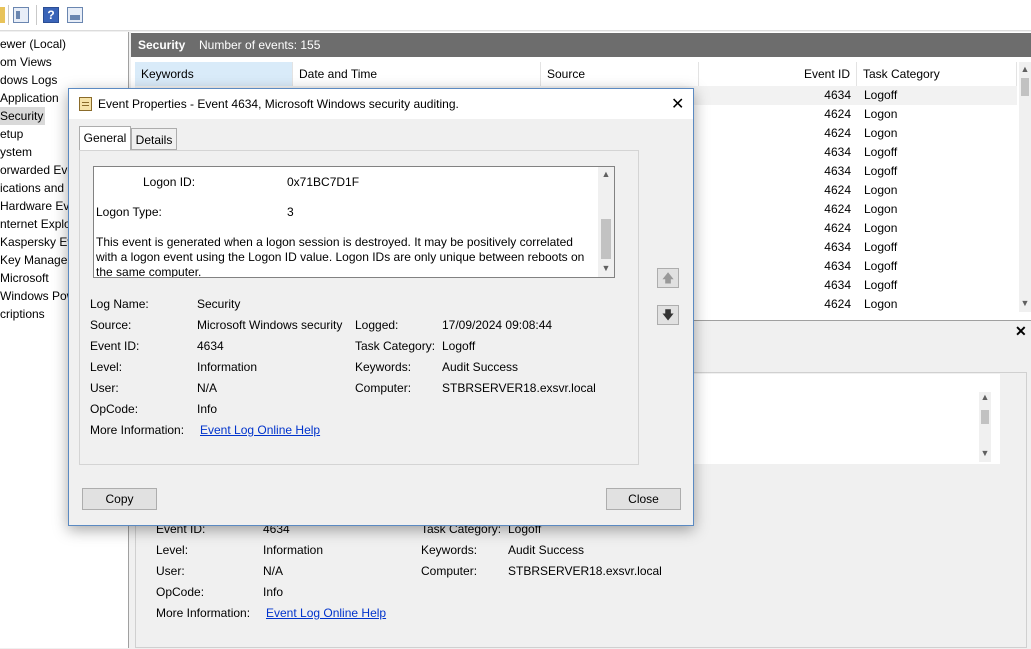  I want to click on field-label: OpCode:, so click(180, 592).